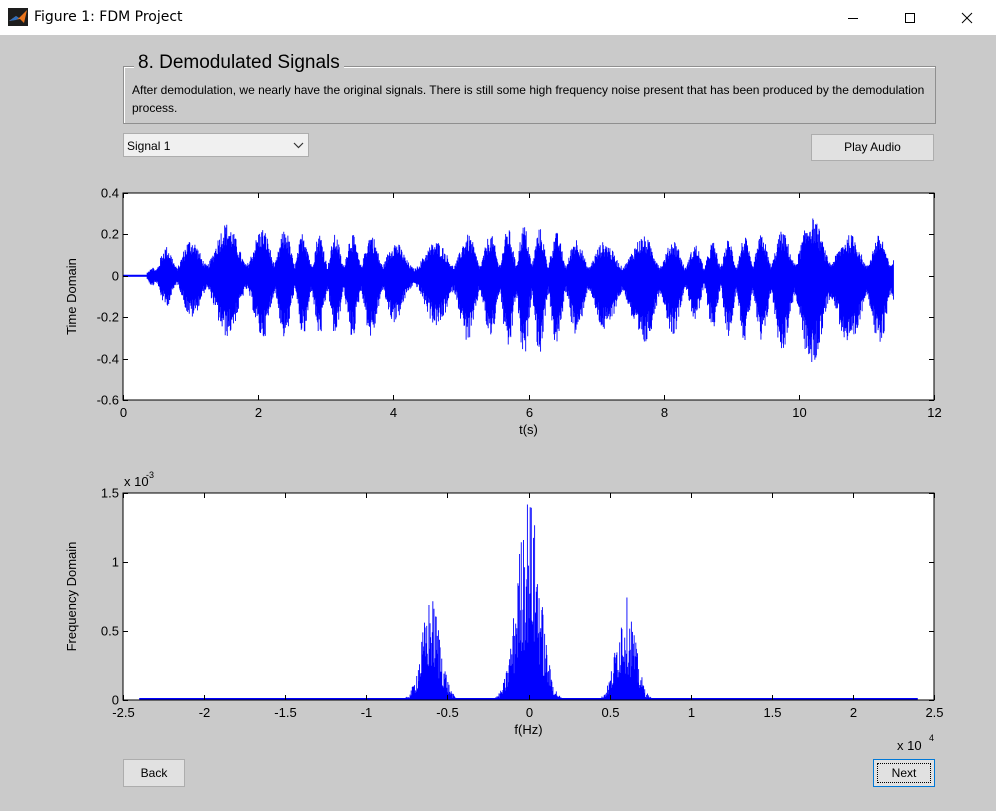 This screenshot has height=811, width=996. I want to click on maximize-button, so click(910, 17).